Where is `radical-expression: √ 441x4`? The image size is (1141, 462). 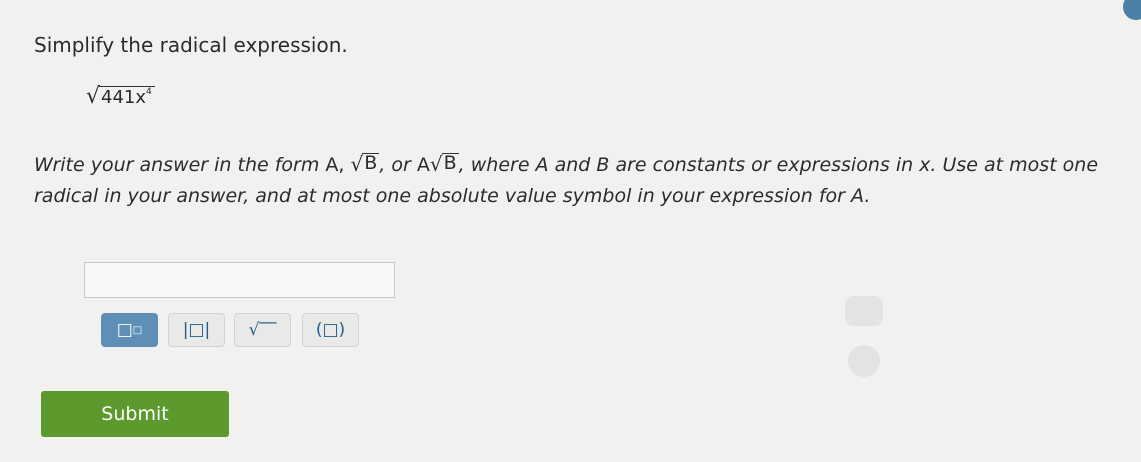
radical-expression: √ 441x4 is located at coordinates (120, 97).